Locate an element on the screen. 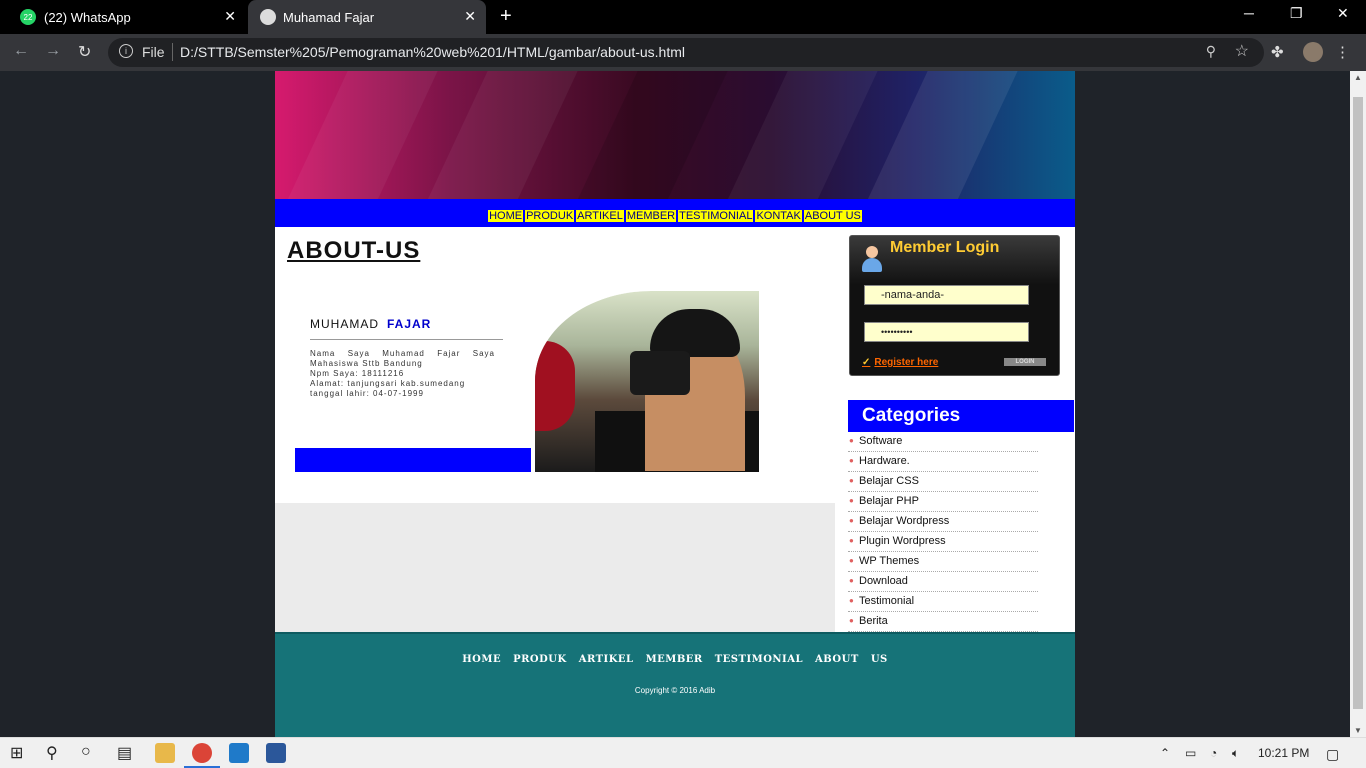 The height and width of the screenshot is (768, 1366). back-icon: ← is located at coordinates (21, 51).